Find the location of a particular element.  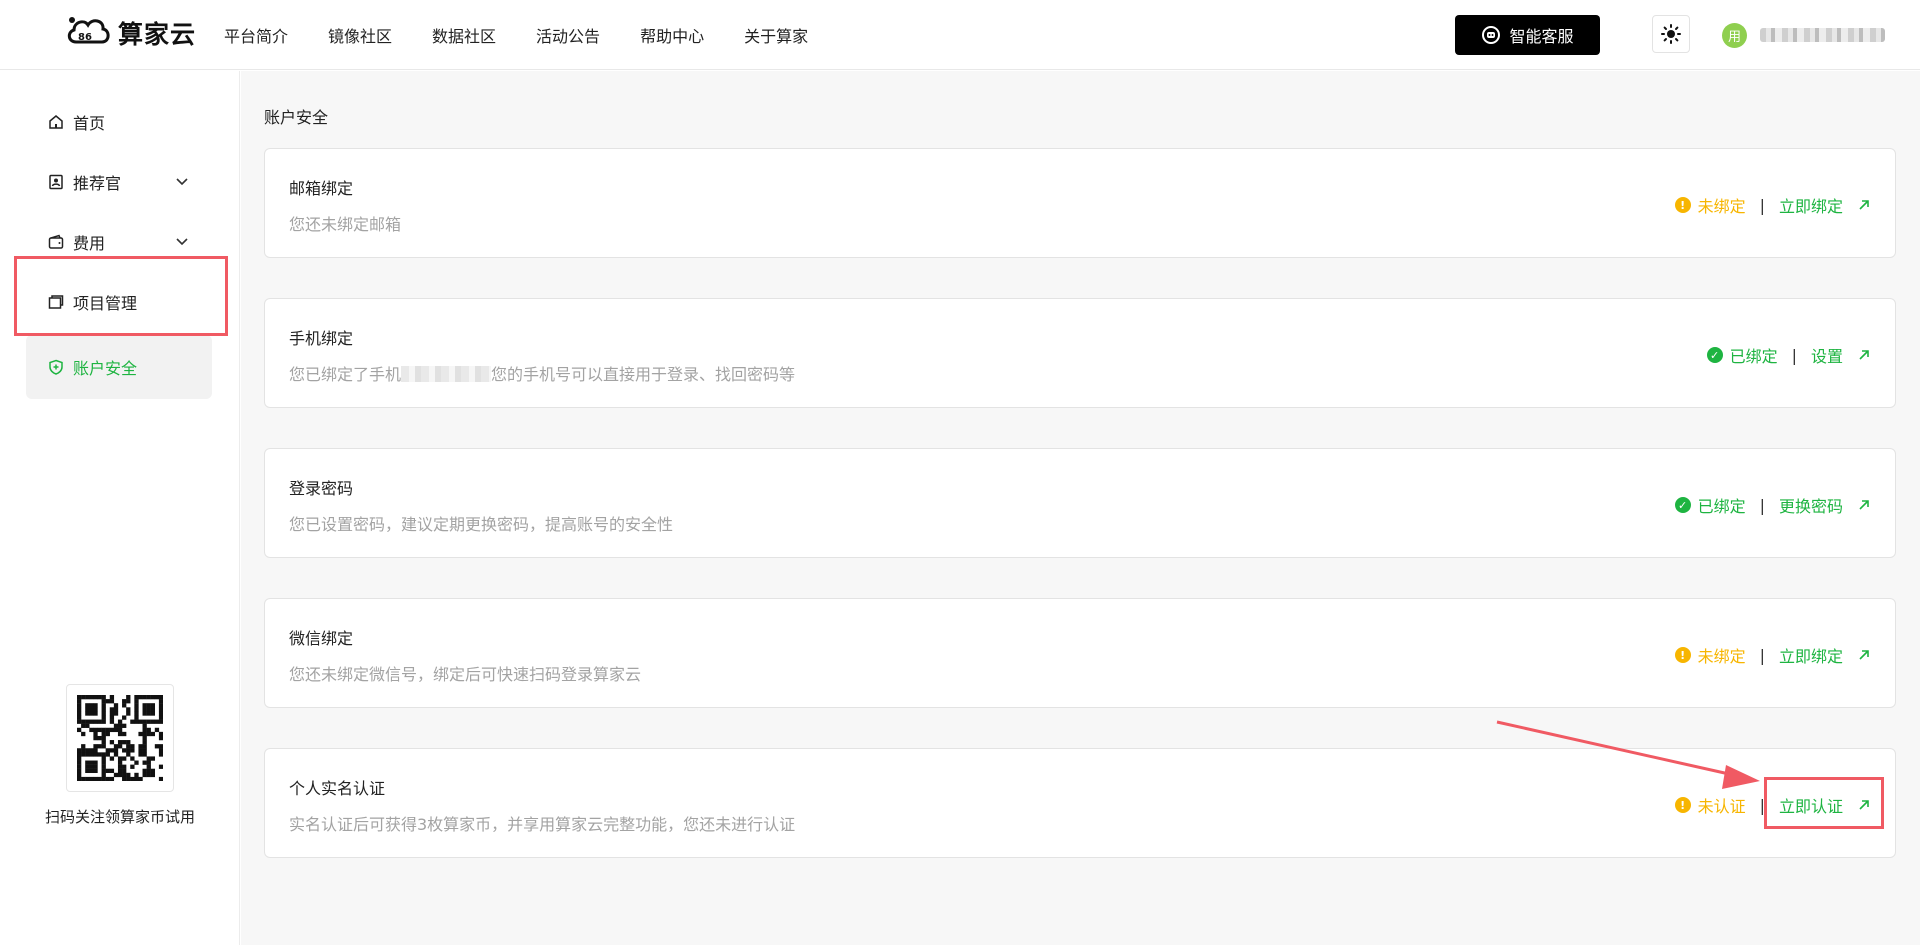

action-label: 设置 is located at coordinates (1826, 356).